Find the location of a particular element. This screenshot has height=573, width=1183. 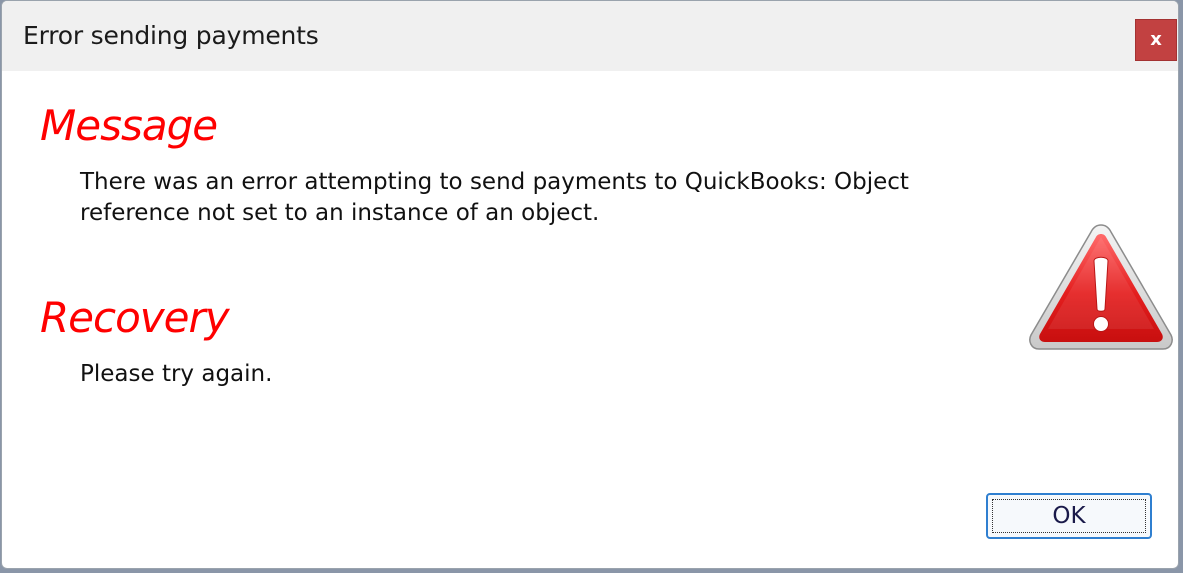

close-icon: x is located at coordinates (1156, 39).